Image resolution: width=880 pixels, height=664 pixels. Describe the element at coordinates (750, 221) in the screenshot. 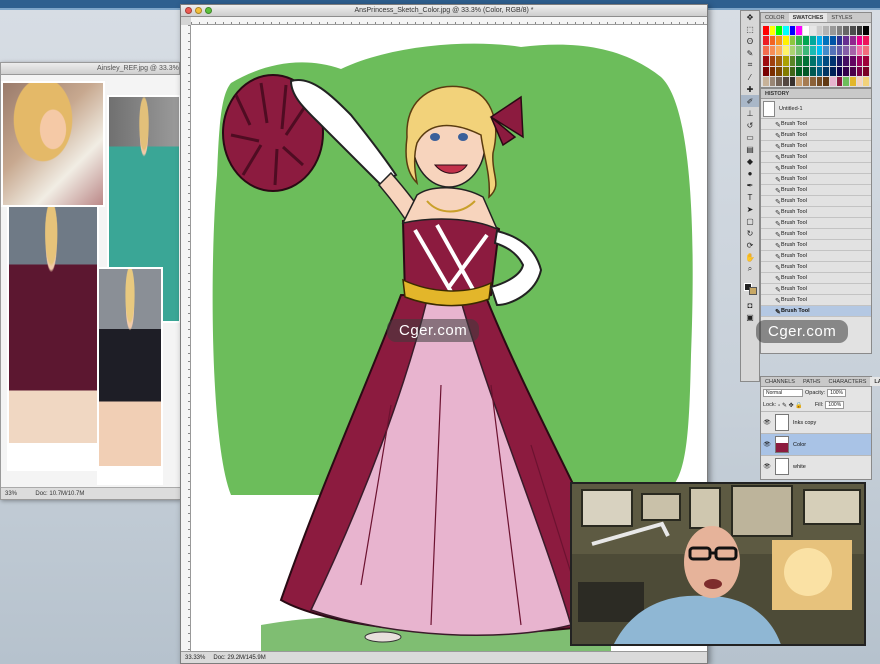

I see `shape-tool-icon: ▢` at that location.